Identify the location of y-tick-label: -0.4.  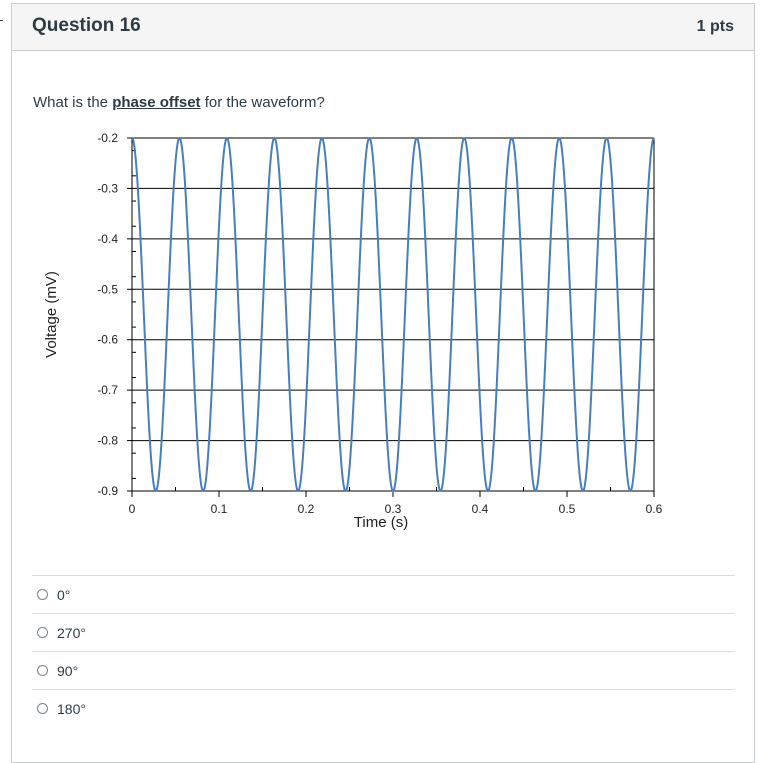
(107, 239).